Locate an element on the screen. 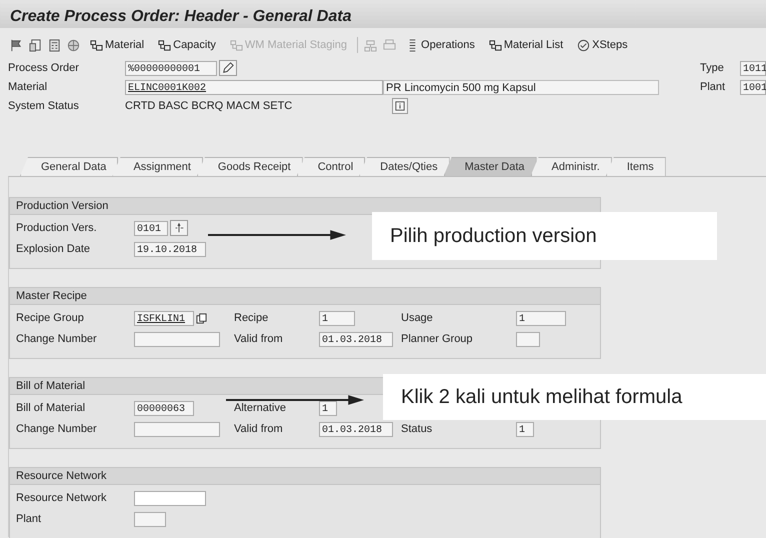 The image size is (766, 538). info-icon is located at coordinates (400, 106).